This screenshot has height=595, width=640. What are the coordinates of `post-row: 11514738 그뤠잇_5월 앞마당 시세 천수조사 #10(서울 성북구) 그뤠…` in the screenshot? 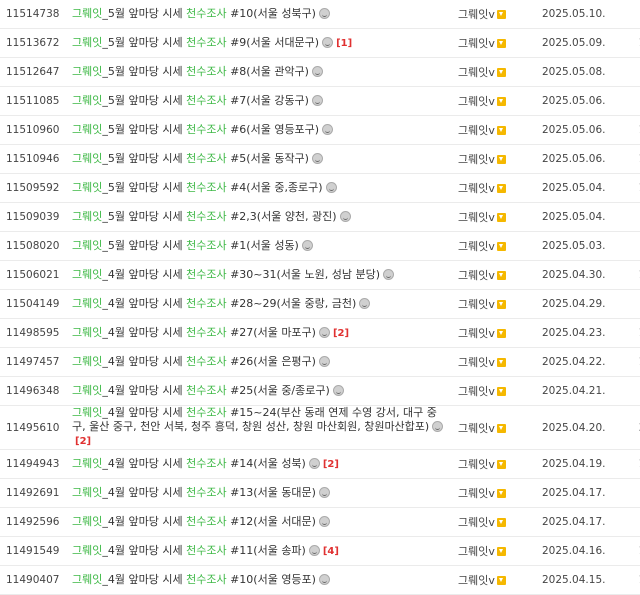 It's located at (320, 14).